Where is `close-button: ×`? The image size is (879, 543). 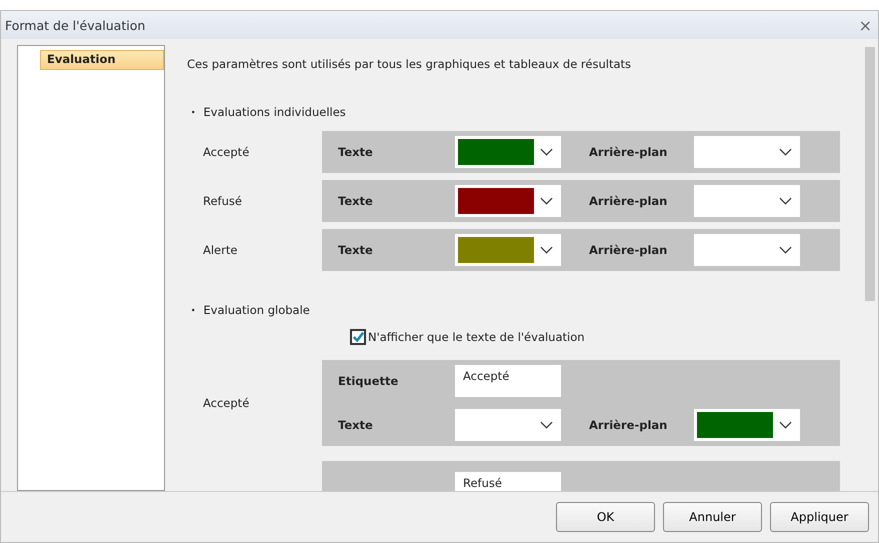 close-button: × is located at coordinates (865, 25).